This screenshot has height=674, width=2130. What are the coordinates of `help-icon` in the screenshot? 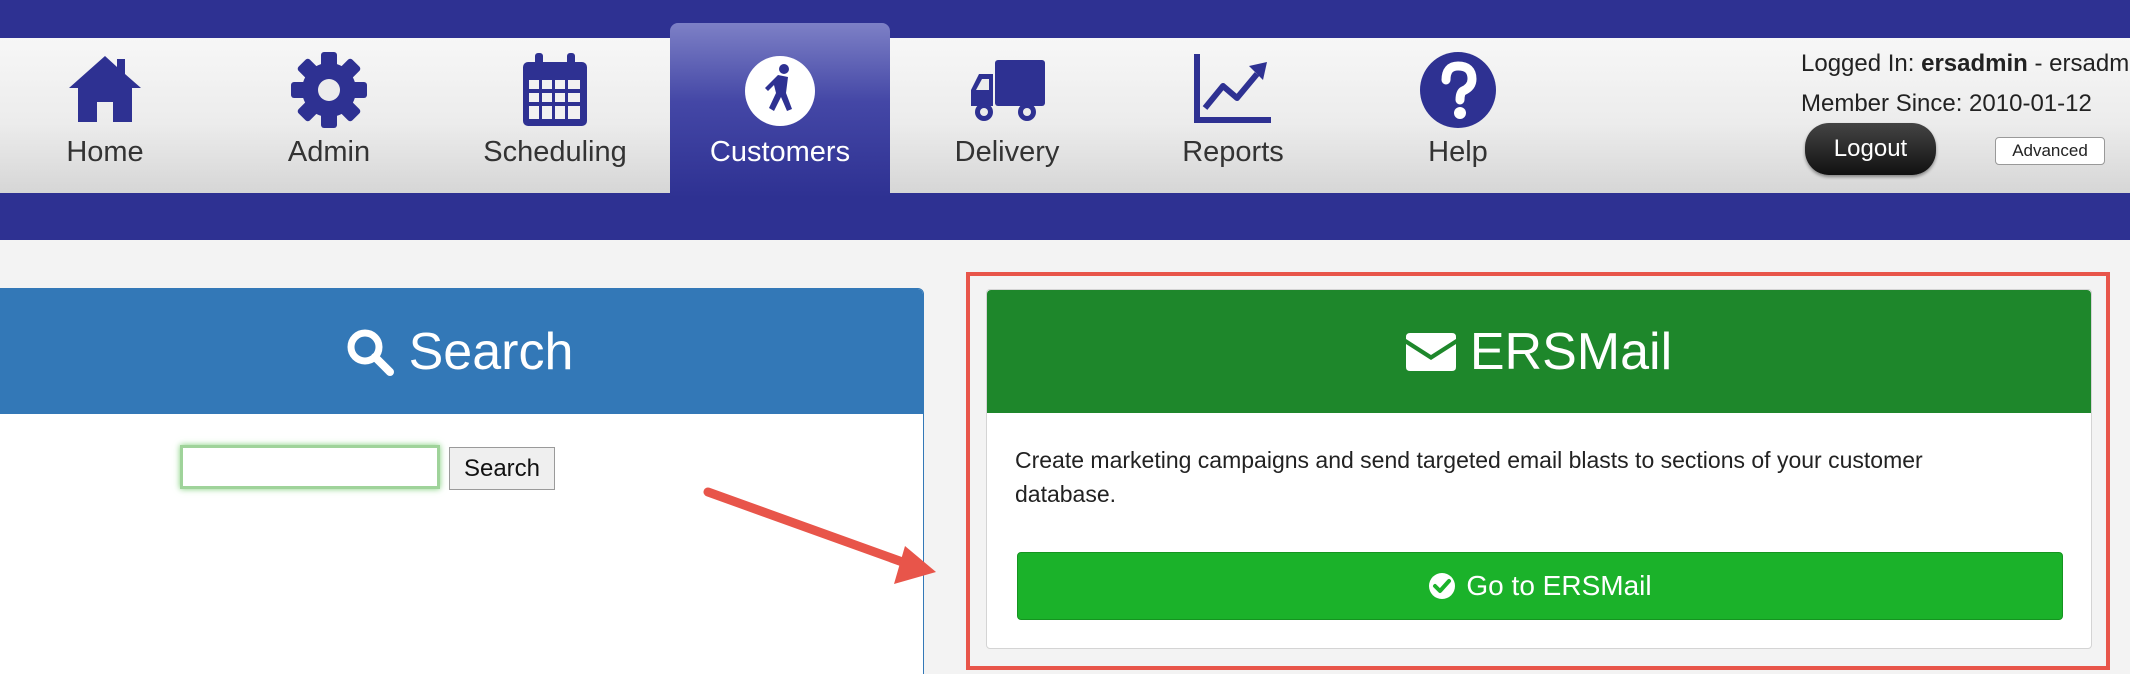 It's located at (1458, 90).